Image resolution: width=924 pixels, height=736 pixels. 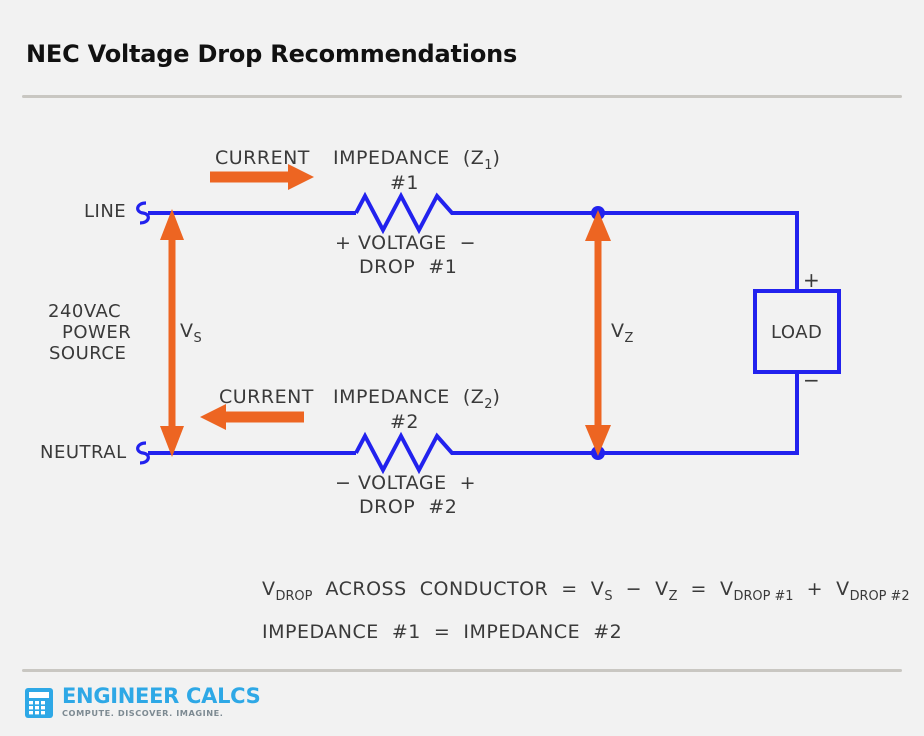 What do you see at coordinates (705, 589) in the screenshot?
I see `eq1-p4: = V` at bounding box center [705, 589].